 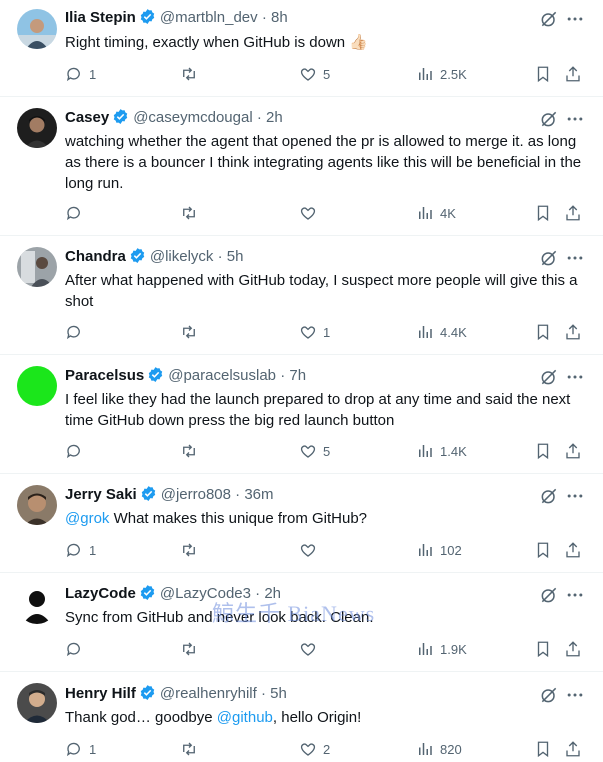 I want to click on views-button: 1.4K, so click(x=441, y=451).